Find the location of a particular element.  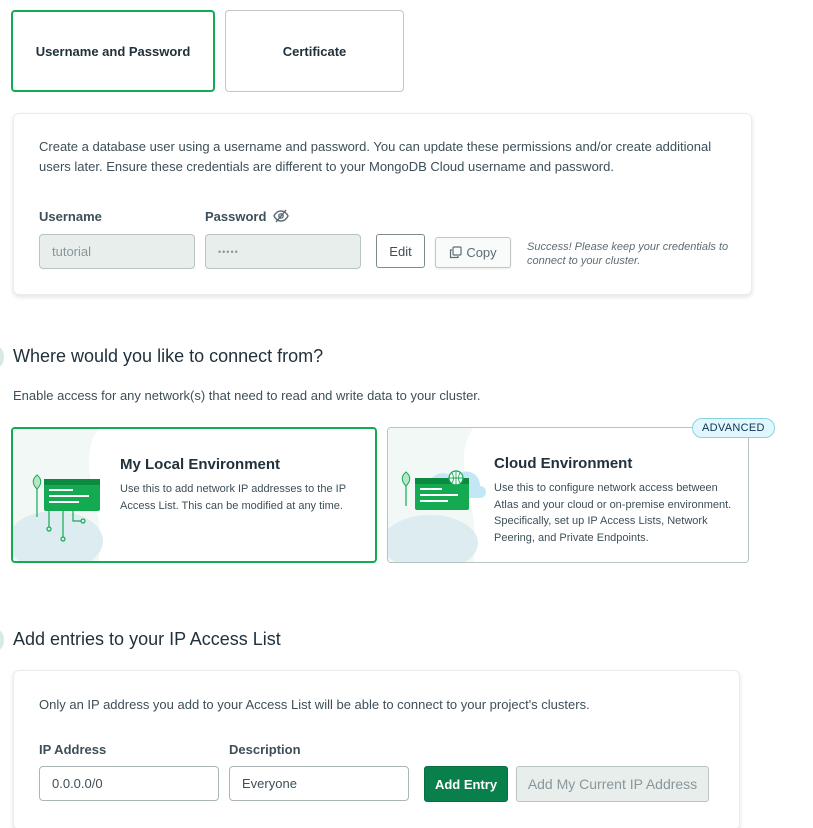

tab-username-password-label: Username and Password is located at coordinates (113, 51).